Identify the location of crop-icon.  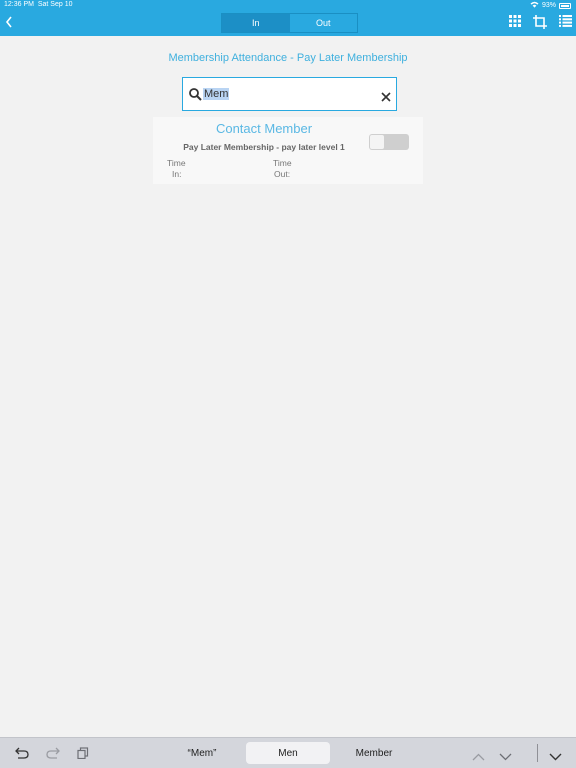
(540, 22).